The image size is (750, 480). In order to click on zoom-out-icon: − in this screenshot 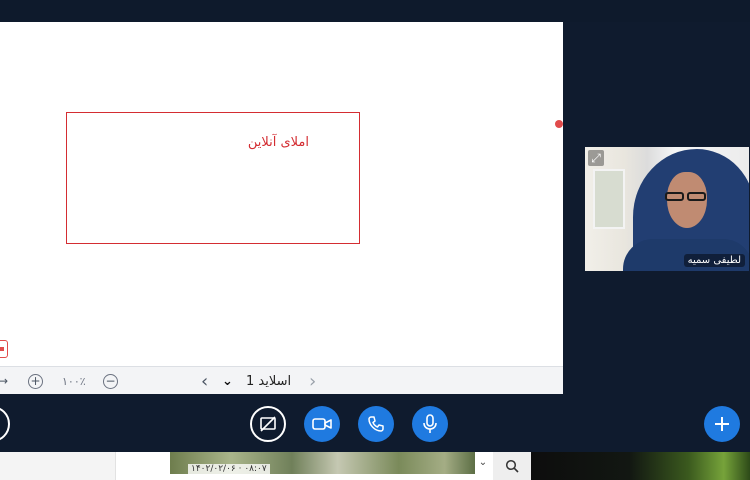, I will do `click(110, 381)`.